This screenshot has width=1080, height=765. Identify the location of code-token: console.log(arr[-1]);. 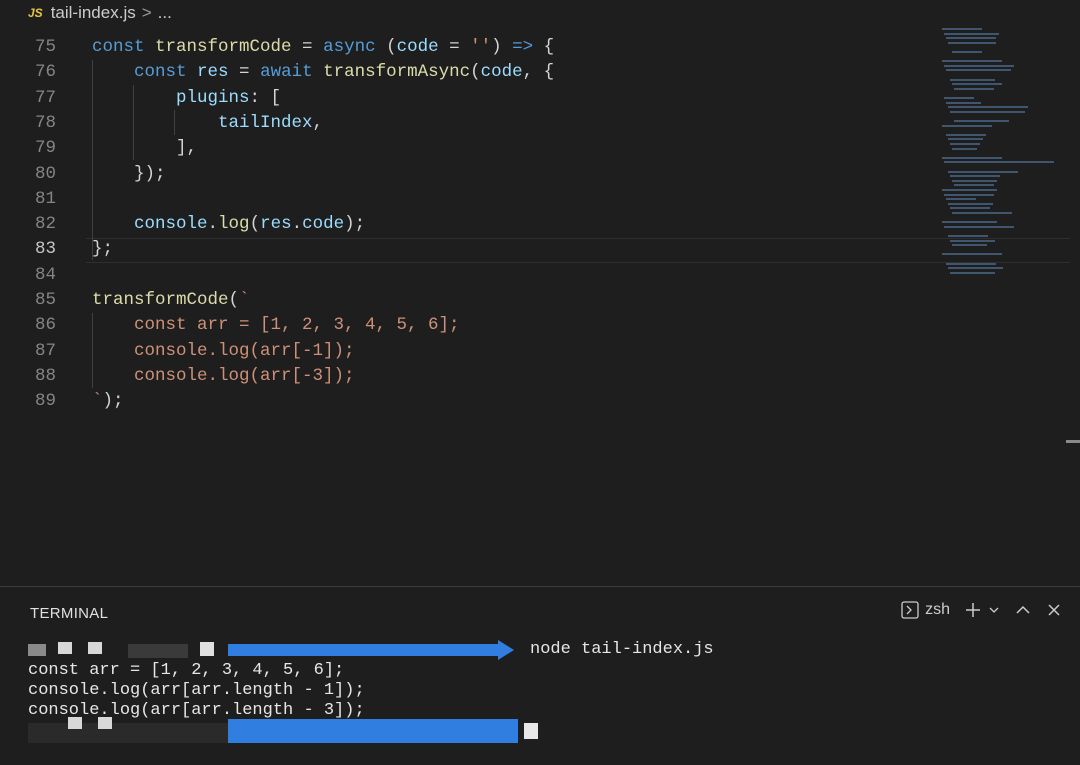
(223, 350).